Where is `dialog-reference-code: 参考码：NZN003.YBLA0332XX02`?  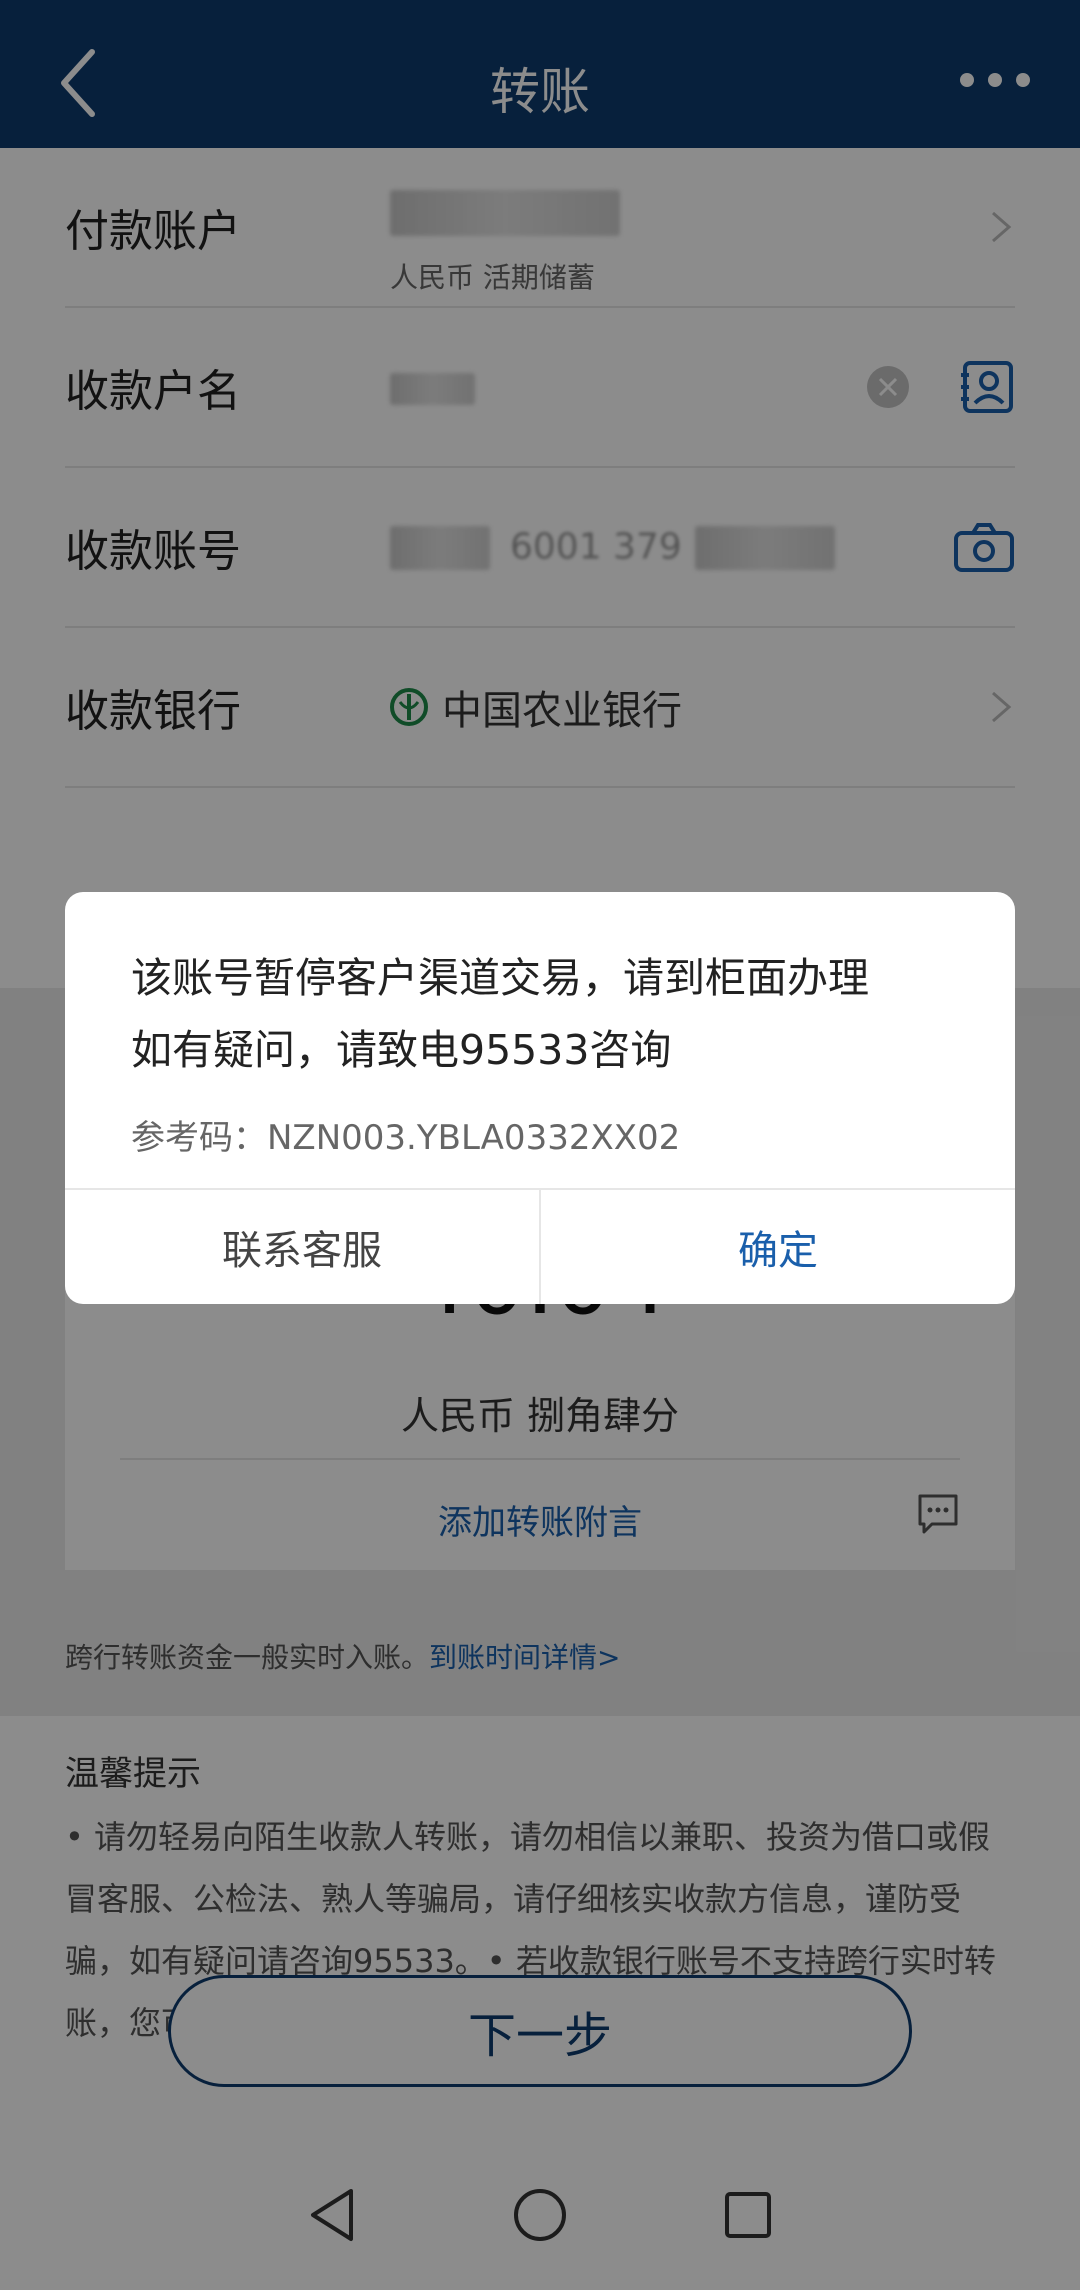 dialog-reference-code: 参考码：NZN003.YBLA0332XX02 is located at coordinates (406, 1138).